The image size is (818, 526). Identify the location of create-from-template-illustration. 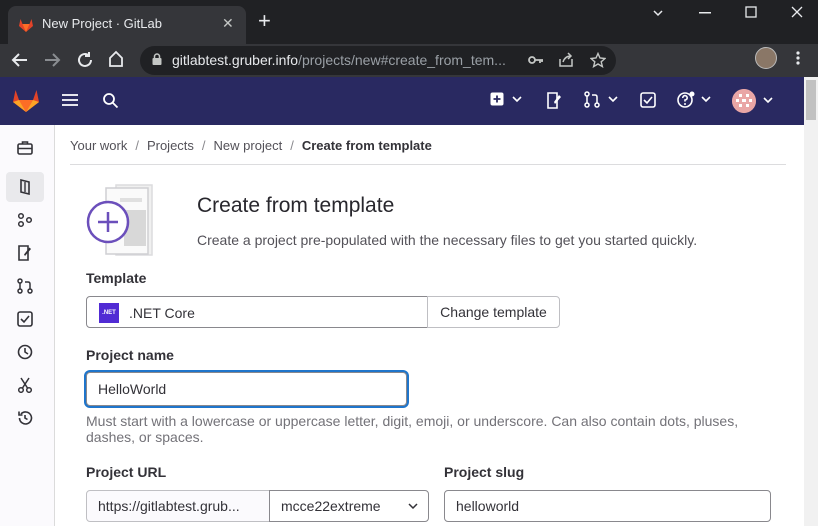
(119, 220).